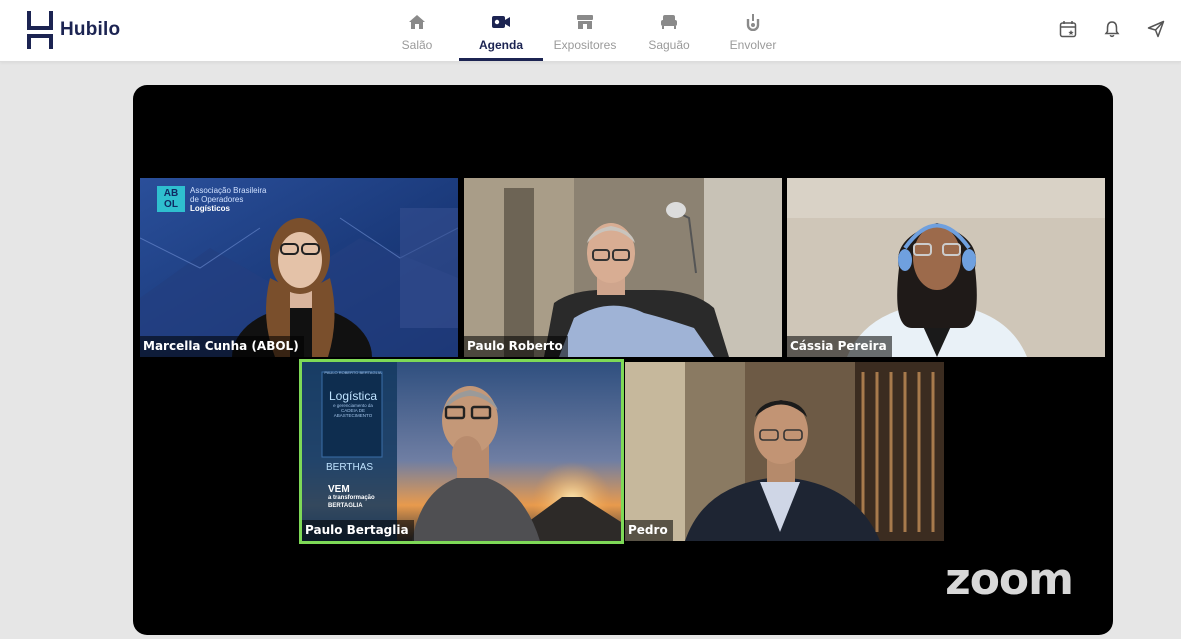 This screenshot has width=1181, height=639. Describe the element at coordinates (585, 22) in the screenshot. I see `store-icon` at that location.